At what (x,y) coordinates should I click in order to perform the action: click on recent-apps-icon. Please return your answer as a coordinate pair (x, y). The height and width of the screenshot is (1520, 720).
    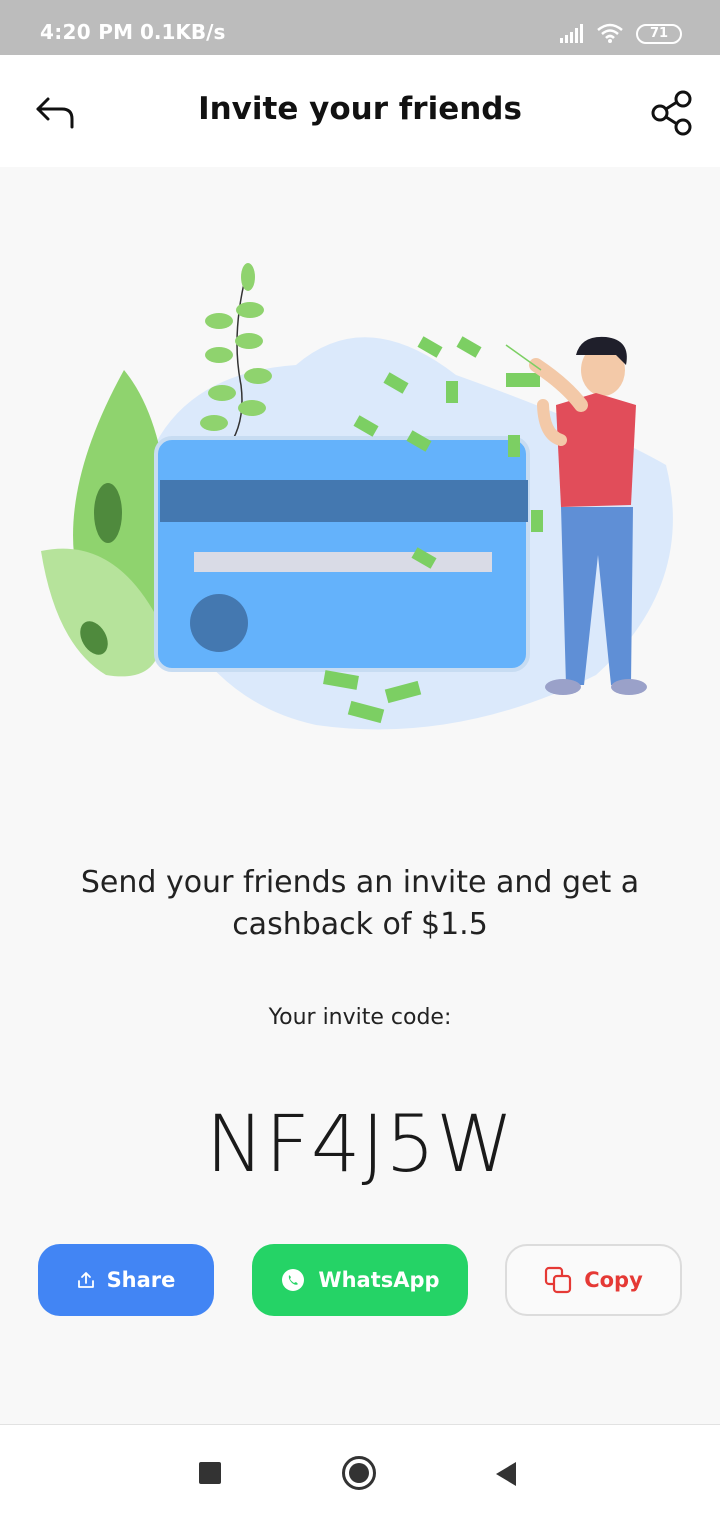
    Looking at the image, I should click on (210, 1473).